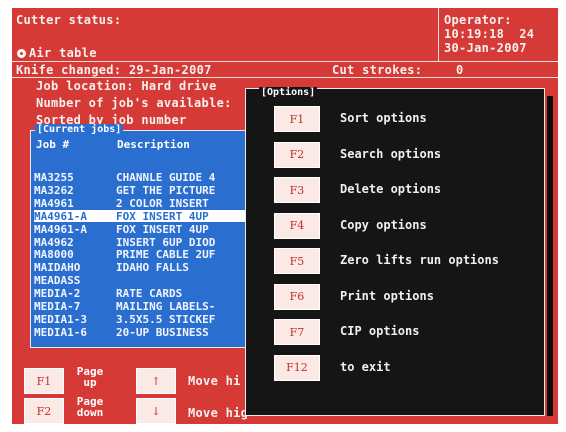  Describe the element at coordinates (153, 144) in the screenshot. I see `description-header: Description` at that location.